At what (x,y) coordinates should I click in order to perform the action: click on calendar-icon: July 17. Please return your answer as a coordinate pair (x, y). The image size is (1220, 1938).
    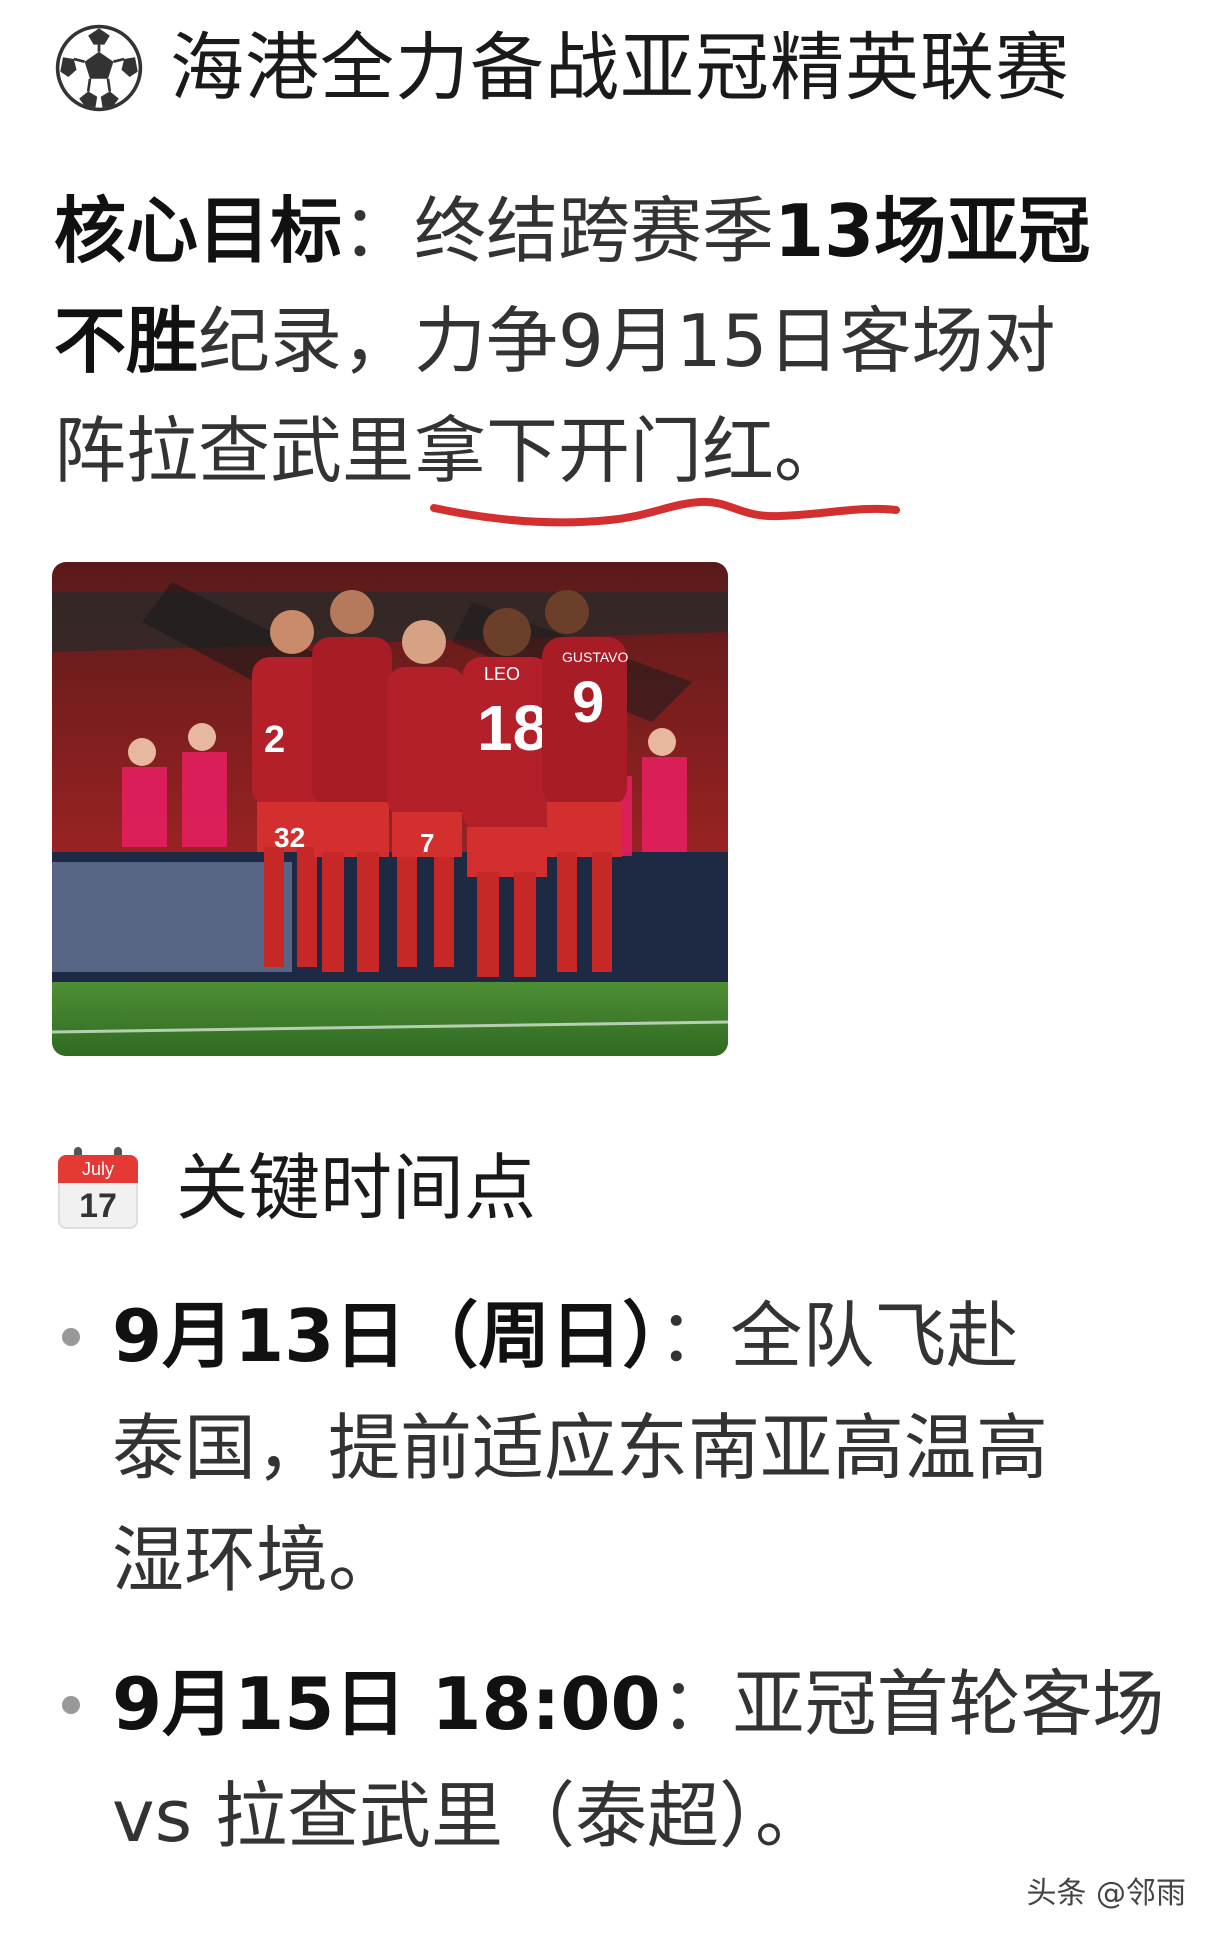
    Looking at the image, I should click on (98, 1188).